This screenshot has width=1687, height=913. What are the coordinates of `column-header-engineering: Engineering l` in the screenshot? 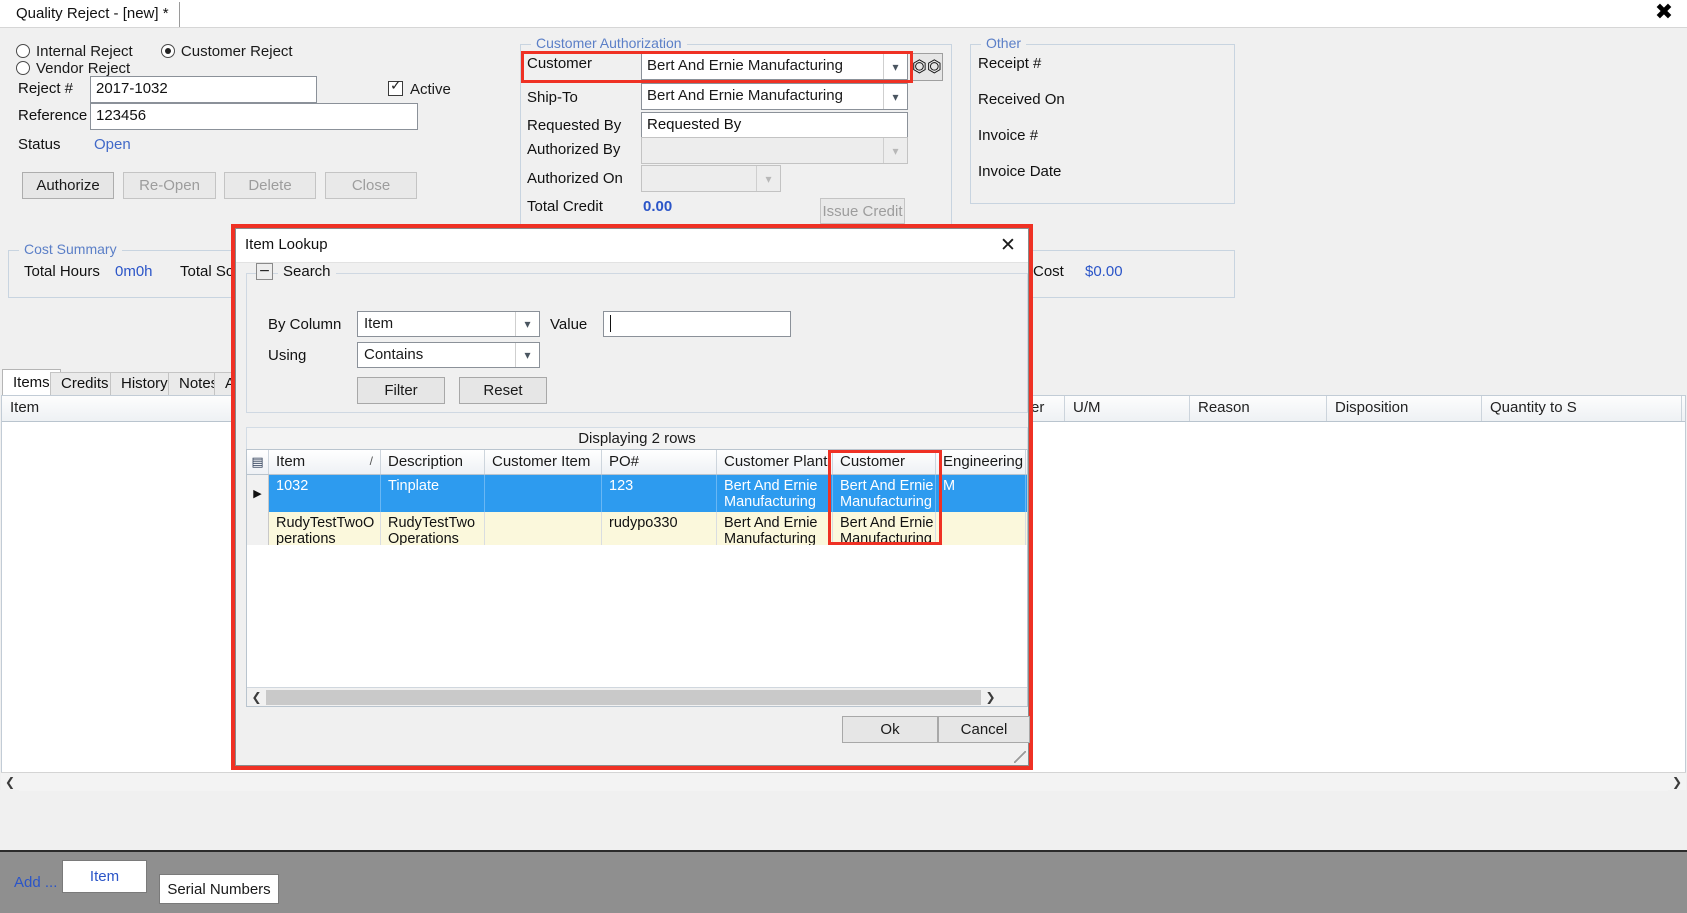 It's located at (981, 462).